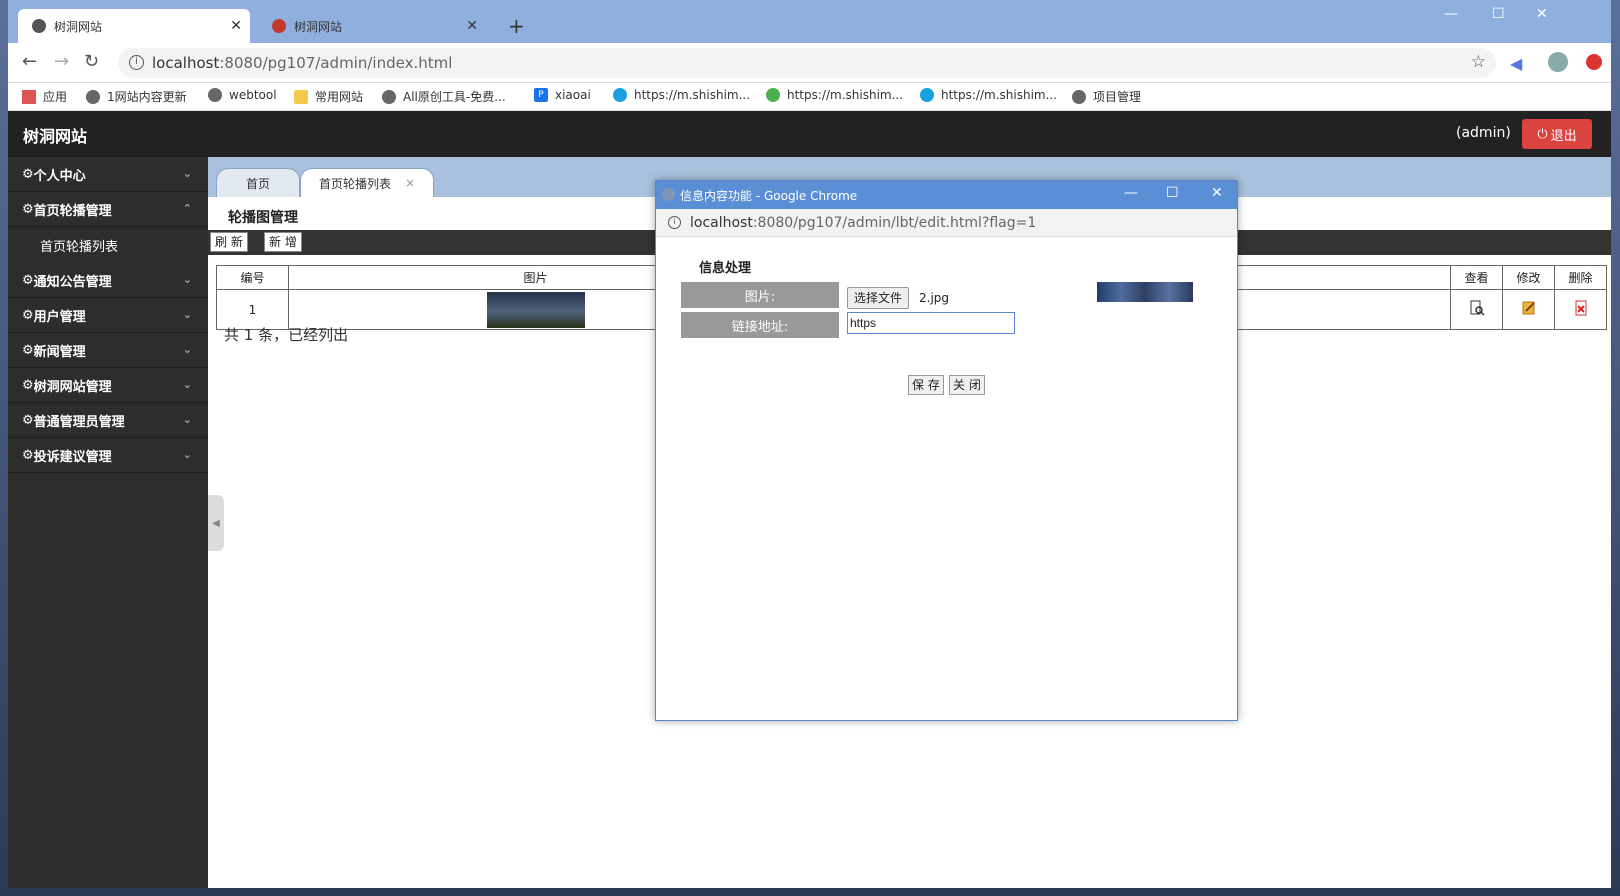  Describe the element at coordinates (108, 315) in the screenshot. I see `sidebar-group-users: ⚙ 用户管理 ⌄` at that location.